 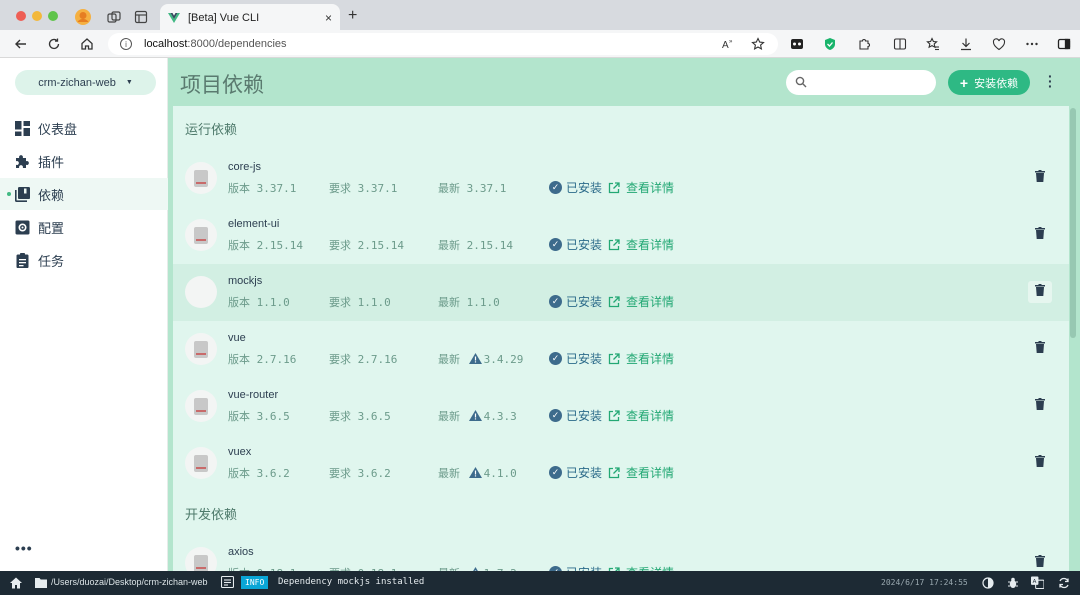 I want to click on project-selector: crm-zichan-web ▼, so click(x=85, y=82).